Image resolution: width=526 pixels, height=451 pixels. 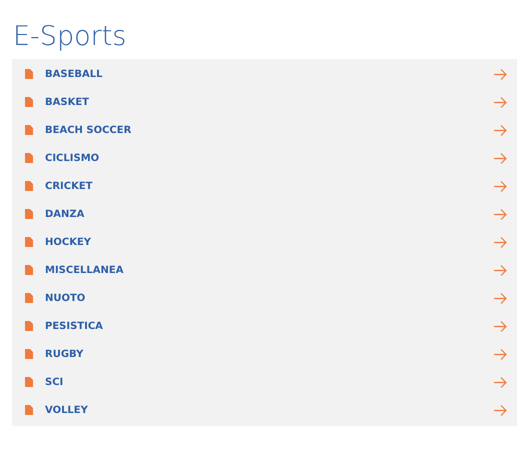 I want to click on page-title: E-Sports, so click(x=70, y=37).